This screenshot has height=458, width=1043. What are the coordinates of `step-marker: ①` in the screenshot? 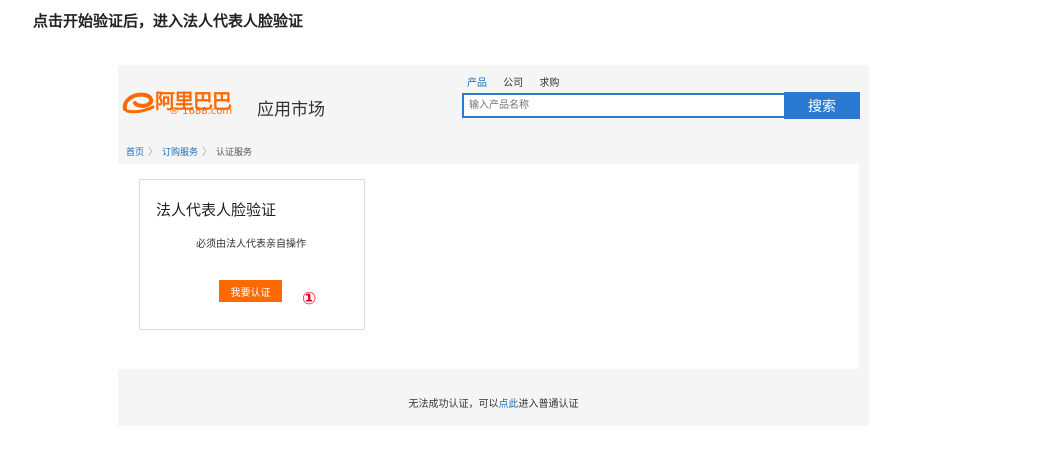 It's located at (309, 299).